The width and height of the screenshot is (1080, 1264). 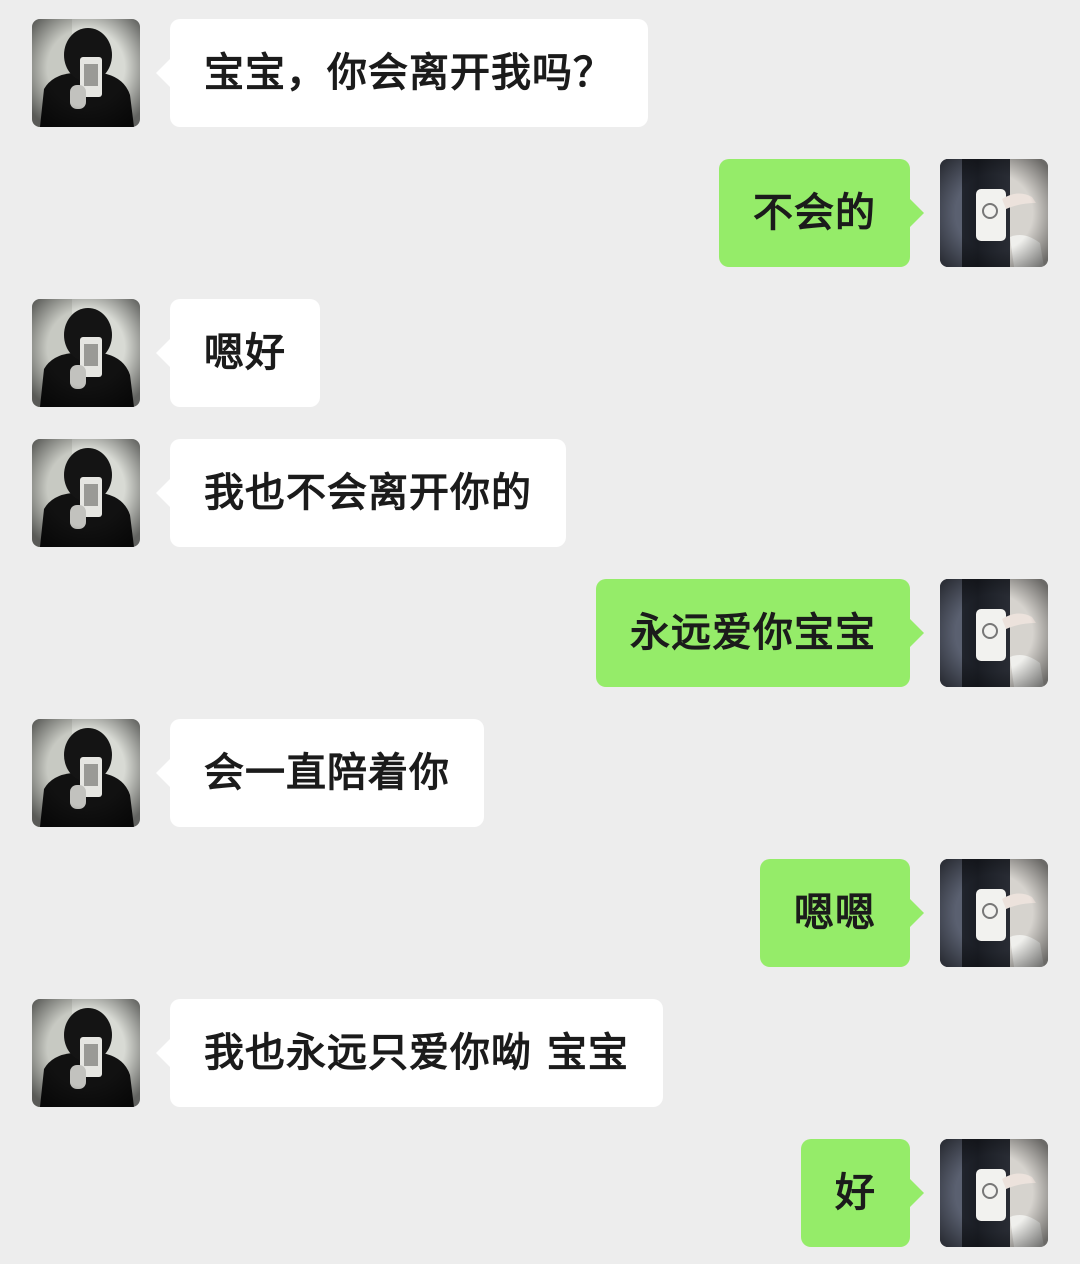 What do you see at coordinates (409, 1053) in the screenshot?
I see `message-bubble-incoming: 我也永远只爱你呦 宝宝` at bounding box center [409, 1053].